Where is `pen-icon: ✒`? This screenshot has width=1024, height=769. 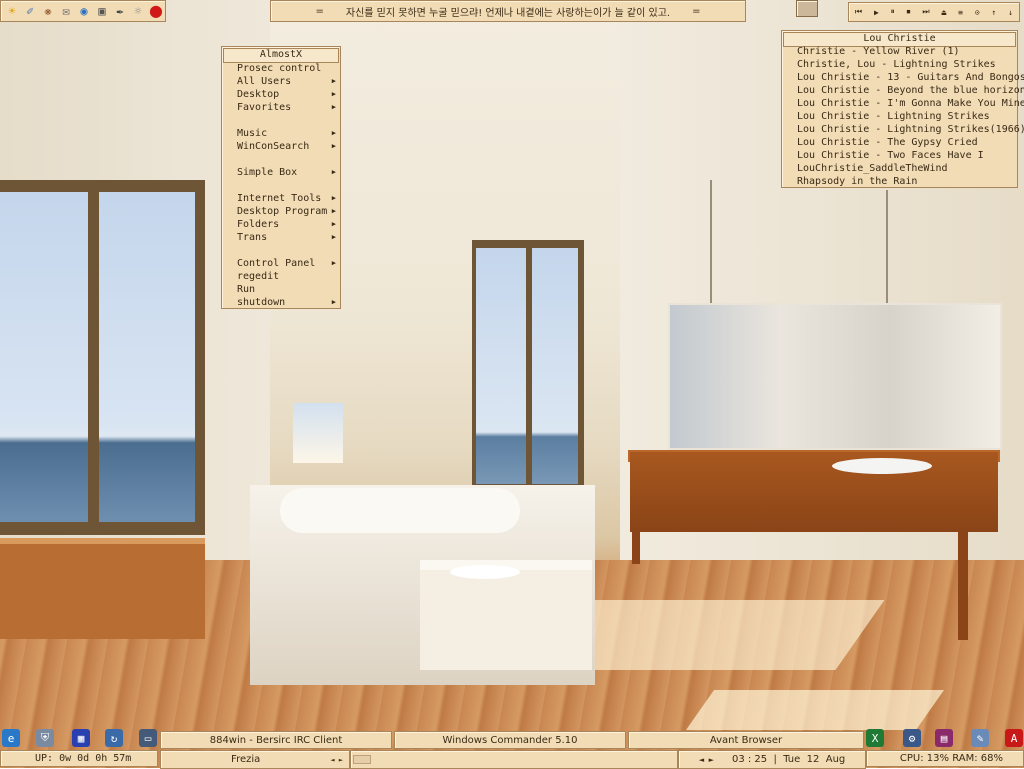 pen-icon: ✒ is located at coordinates (120, 11).